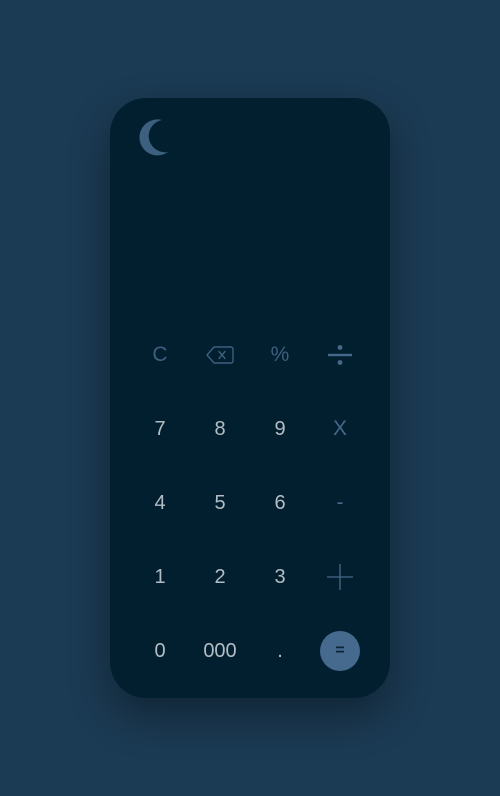 Image resolution: width=500 pixels, height=796 pixels. I want to click on add-button, so click(340, 577).